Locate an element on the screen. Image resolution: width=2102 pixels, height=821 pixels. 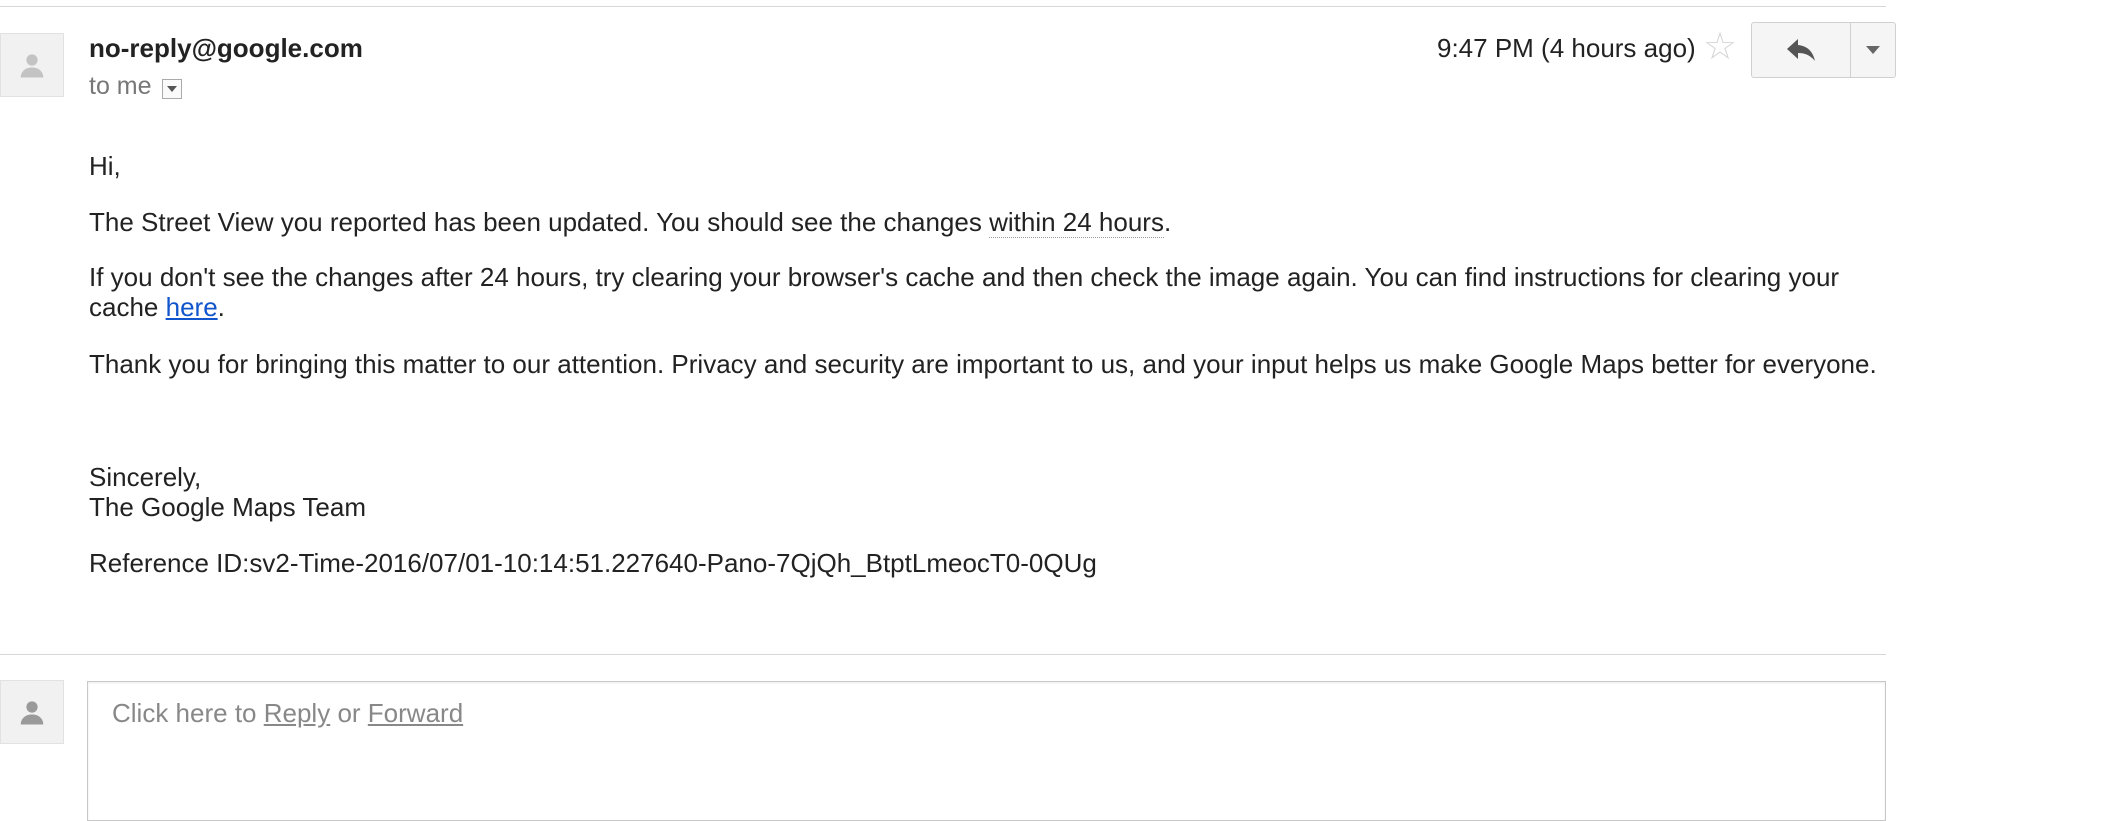
paragraph-cache-end: . is located at coordinates (221, 307).